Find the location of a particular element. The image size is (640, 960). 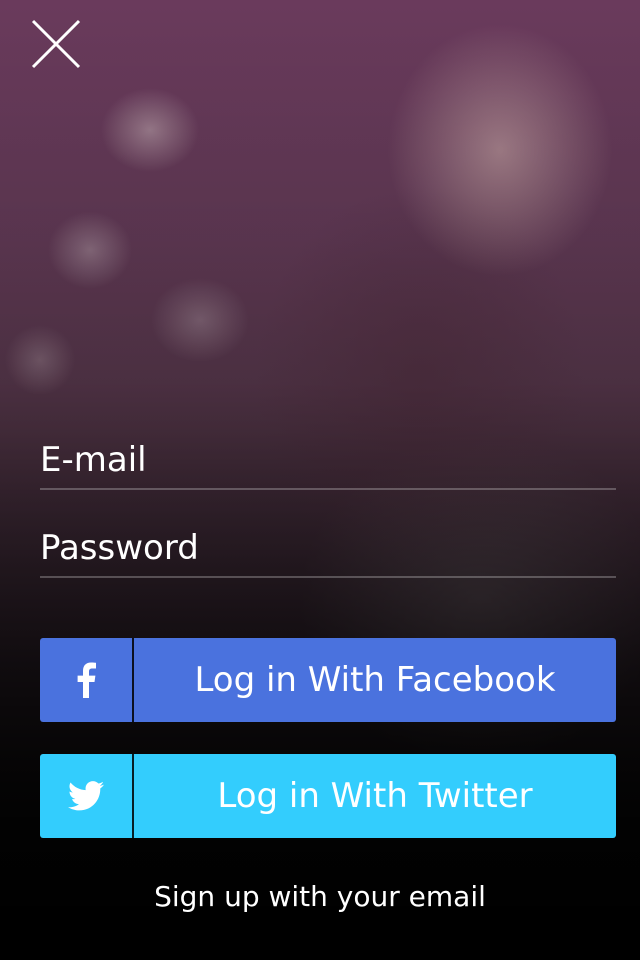

twitter-login-button: Log in With Twitter is located at coordinates (328, 796).